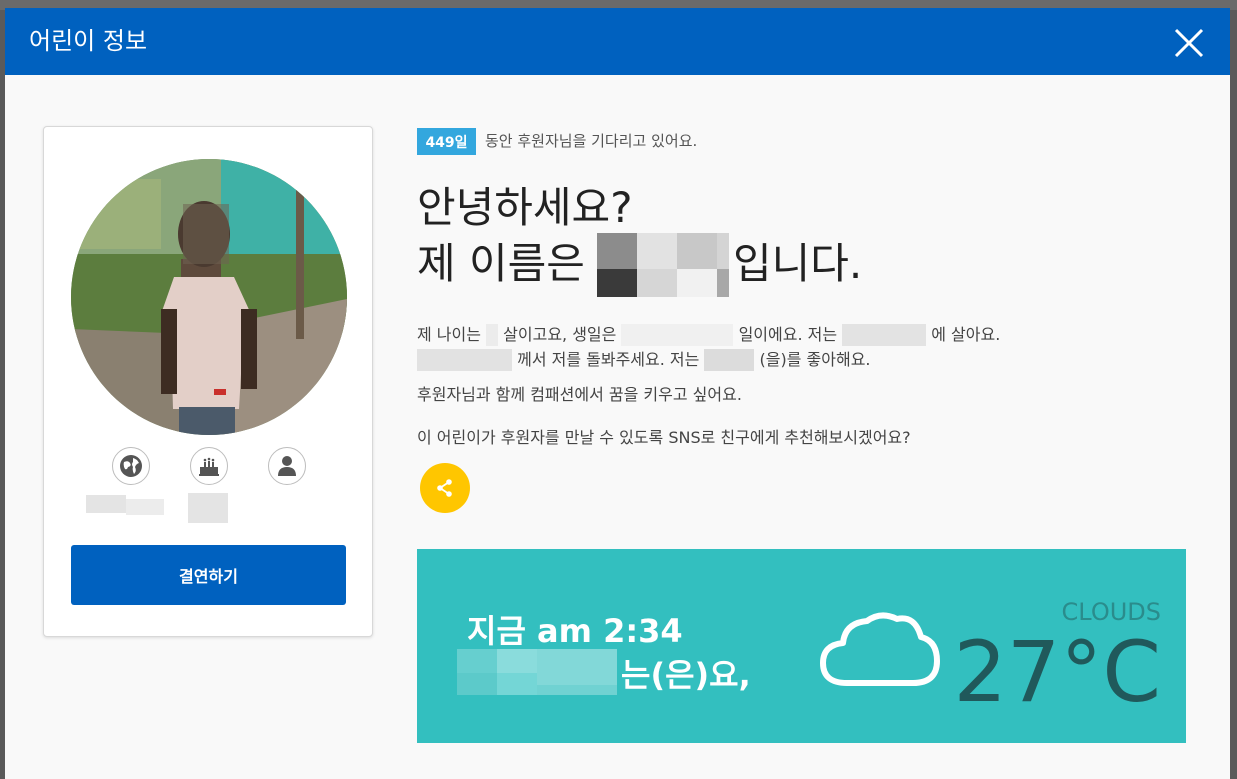 The height and width of the screenshot is (779, 1237). I want to click on intro-location-label: 일이에요. 저는, so click(788, 334).